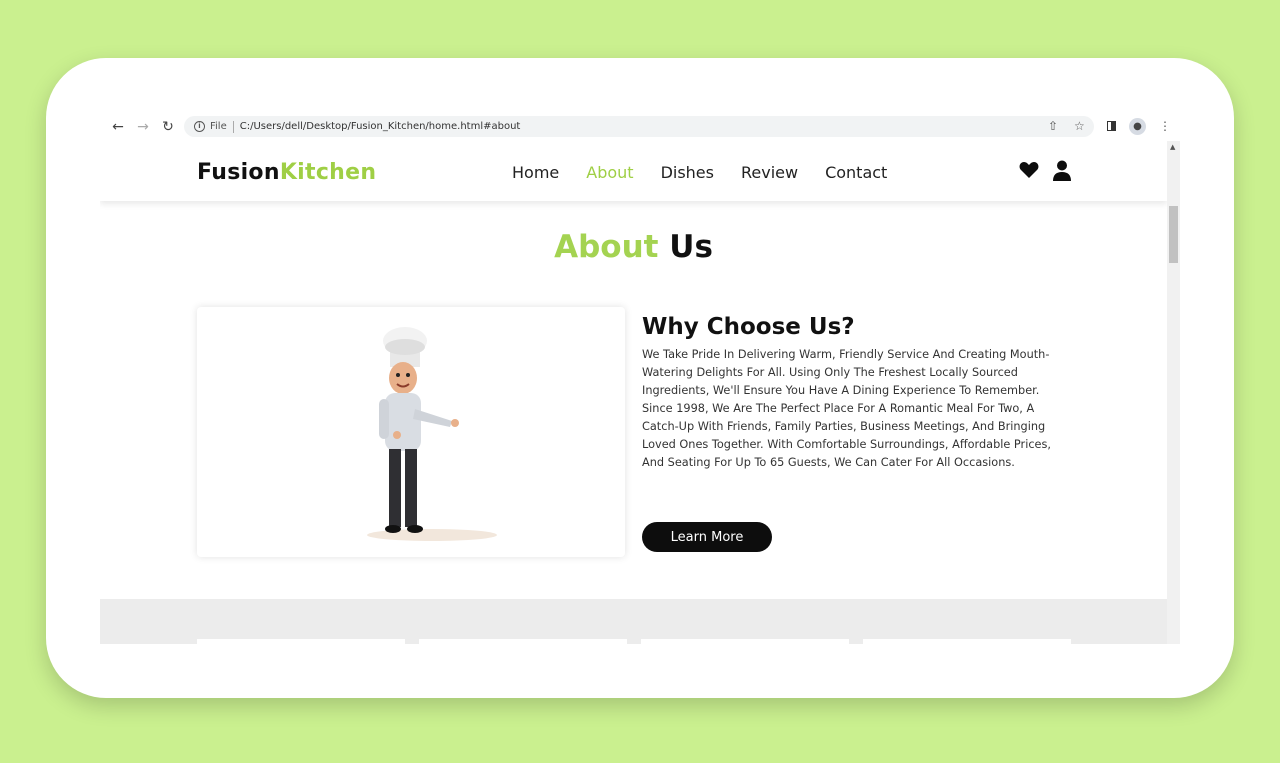 This screenshot has height=763, width=1280. I want to click on main-nav: Home About Dishes Review Contact, so click(713, 172).